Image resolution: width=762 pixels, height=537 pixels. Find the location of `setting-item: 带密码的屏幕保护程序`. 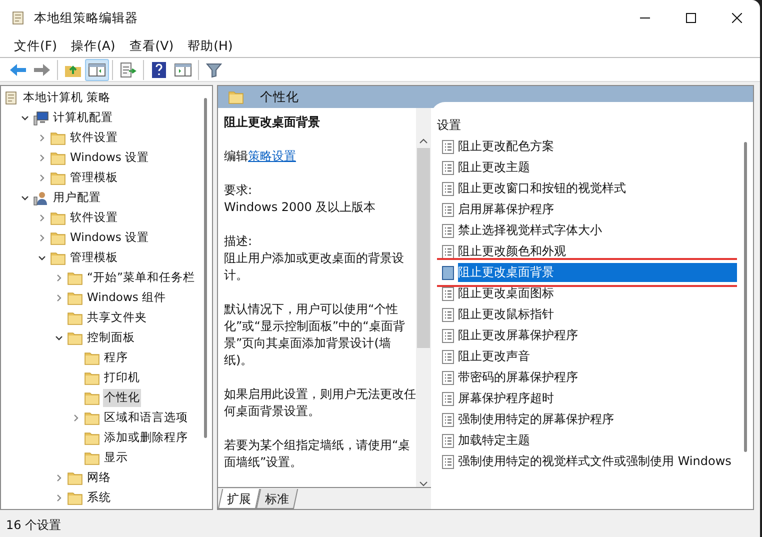

setting-item: 带密码的屏幕保护程序 is located at coordinates (519, 377).